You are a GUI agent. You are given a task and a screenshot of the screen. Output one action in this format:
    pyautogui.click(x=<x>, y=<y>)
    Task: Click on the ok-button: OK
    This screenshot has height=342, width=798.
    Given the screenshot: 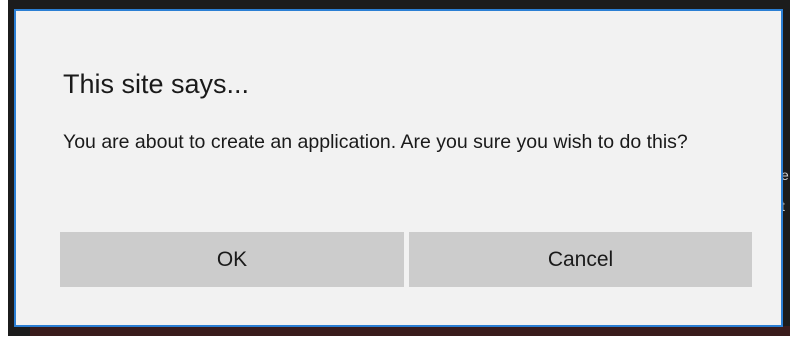 What is the action you would take?
    pyautogui.click(x=232, y=259)
    